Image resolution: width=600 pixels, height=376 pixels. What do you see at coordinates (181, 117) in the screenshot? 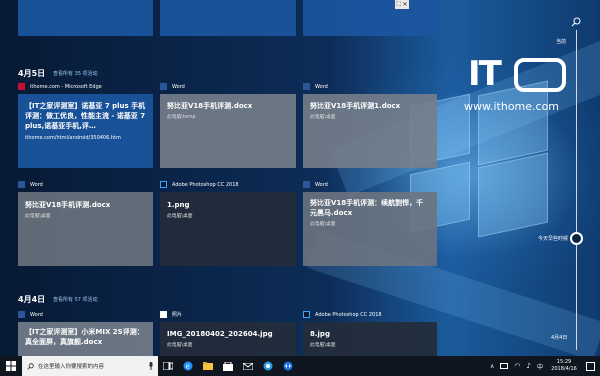
I see `card-location: 此电脑\temp` at bounding box center [181, 117].